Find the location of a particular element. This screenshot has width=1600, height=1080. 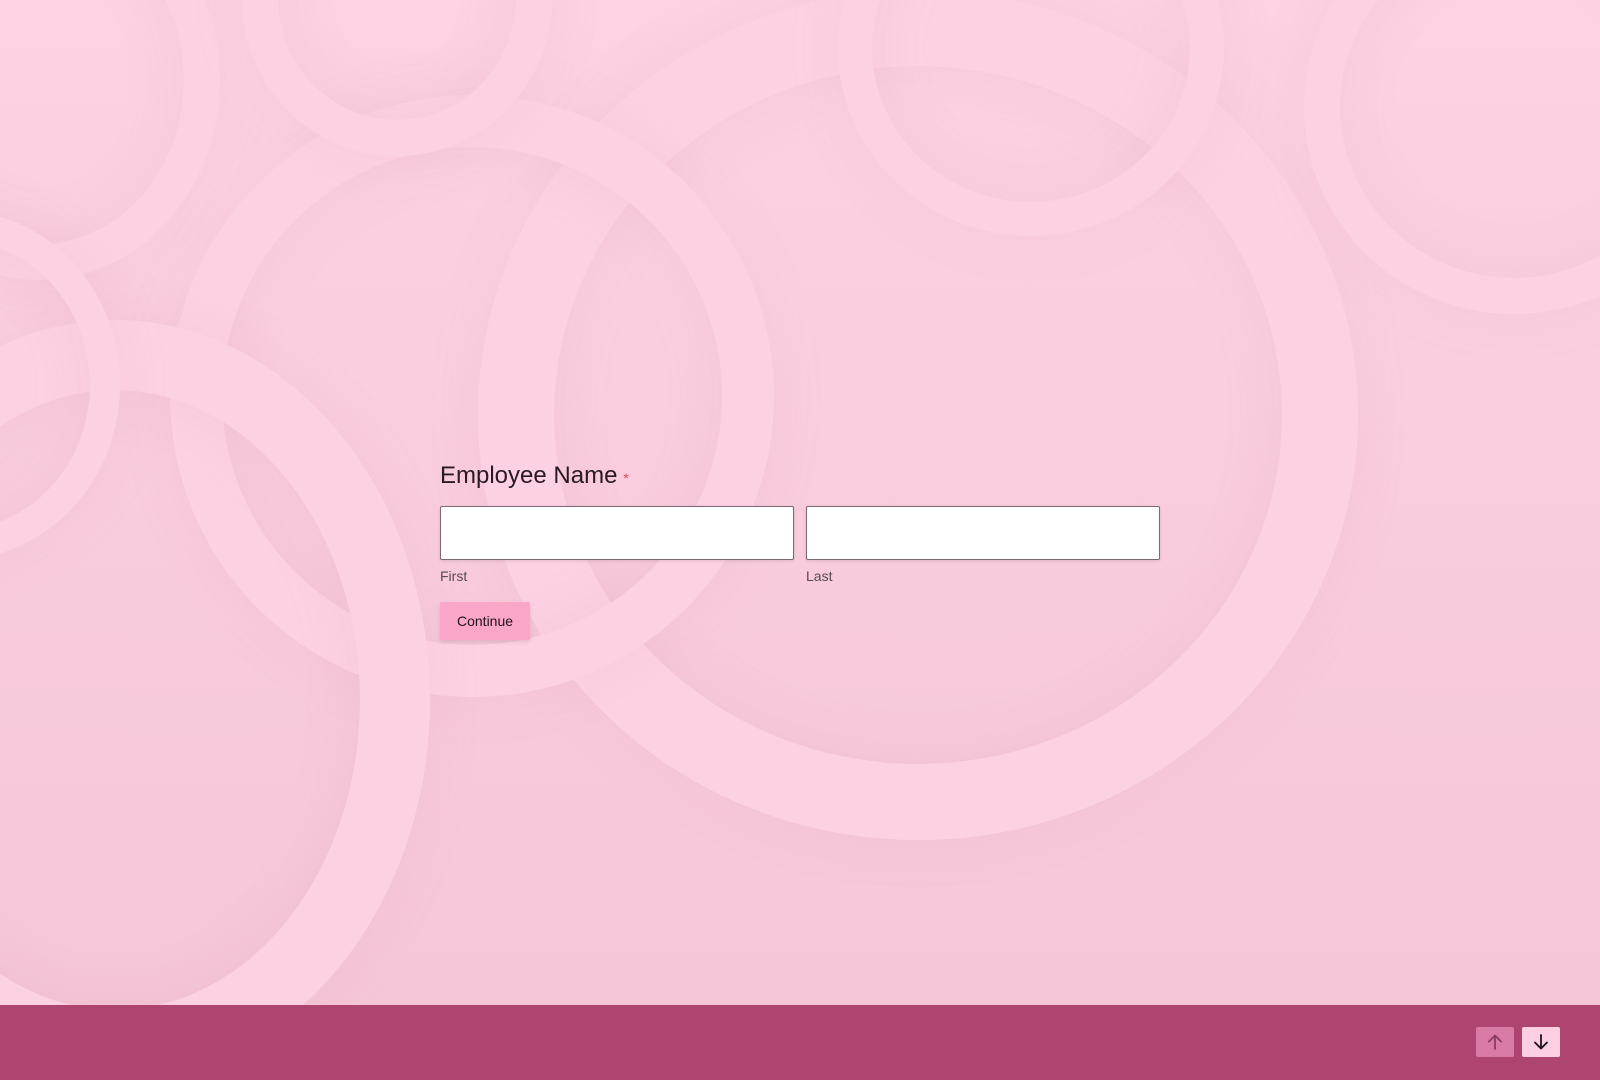

last-name-sublabel: Last is located at coordinates (819, 576).